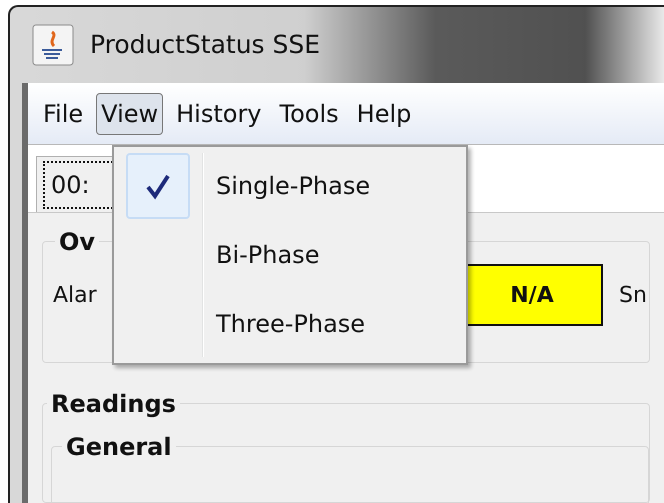 This screenshot has height=503, width=664. I want to click on menu-item: Help, so click(384, 113).